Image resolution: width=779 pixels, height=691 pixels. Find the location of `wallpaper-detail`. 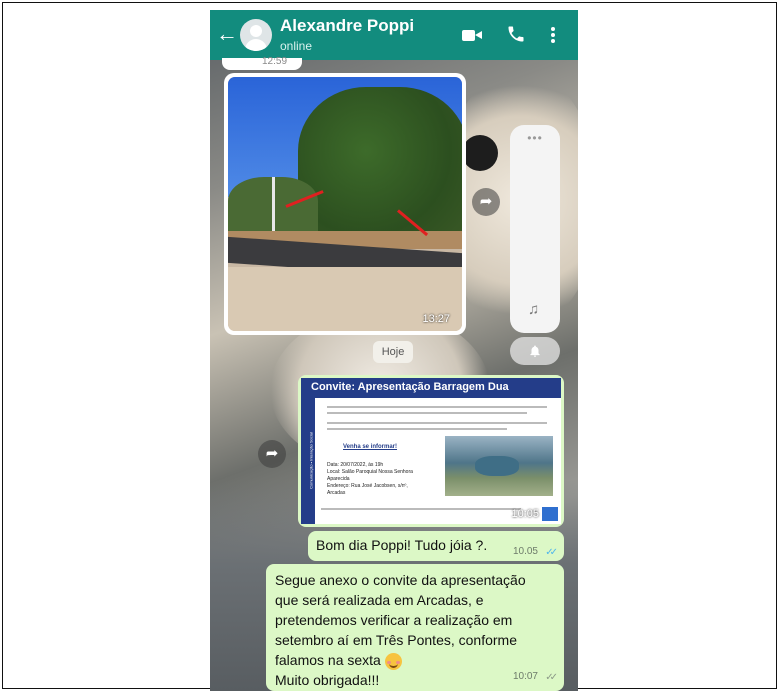

wallpaper-detail is located at coordinates (480, 153).